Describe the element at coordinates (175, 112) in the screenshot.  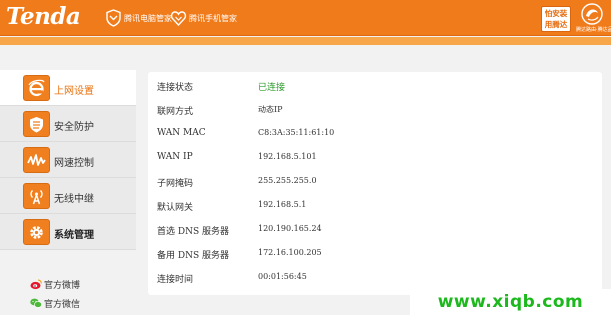
I see `row-key: 联网方式` at that location.